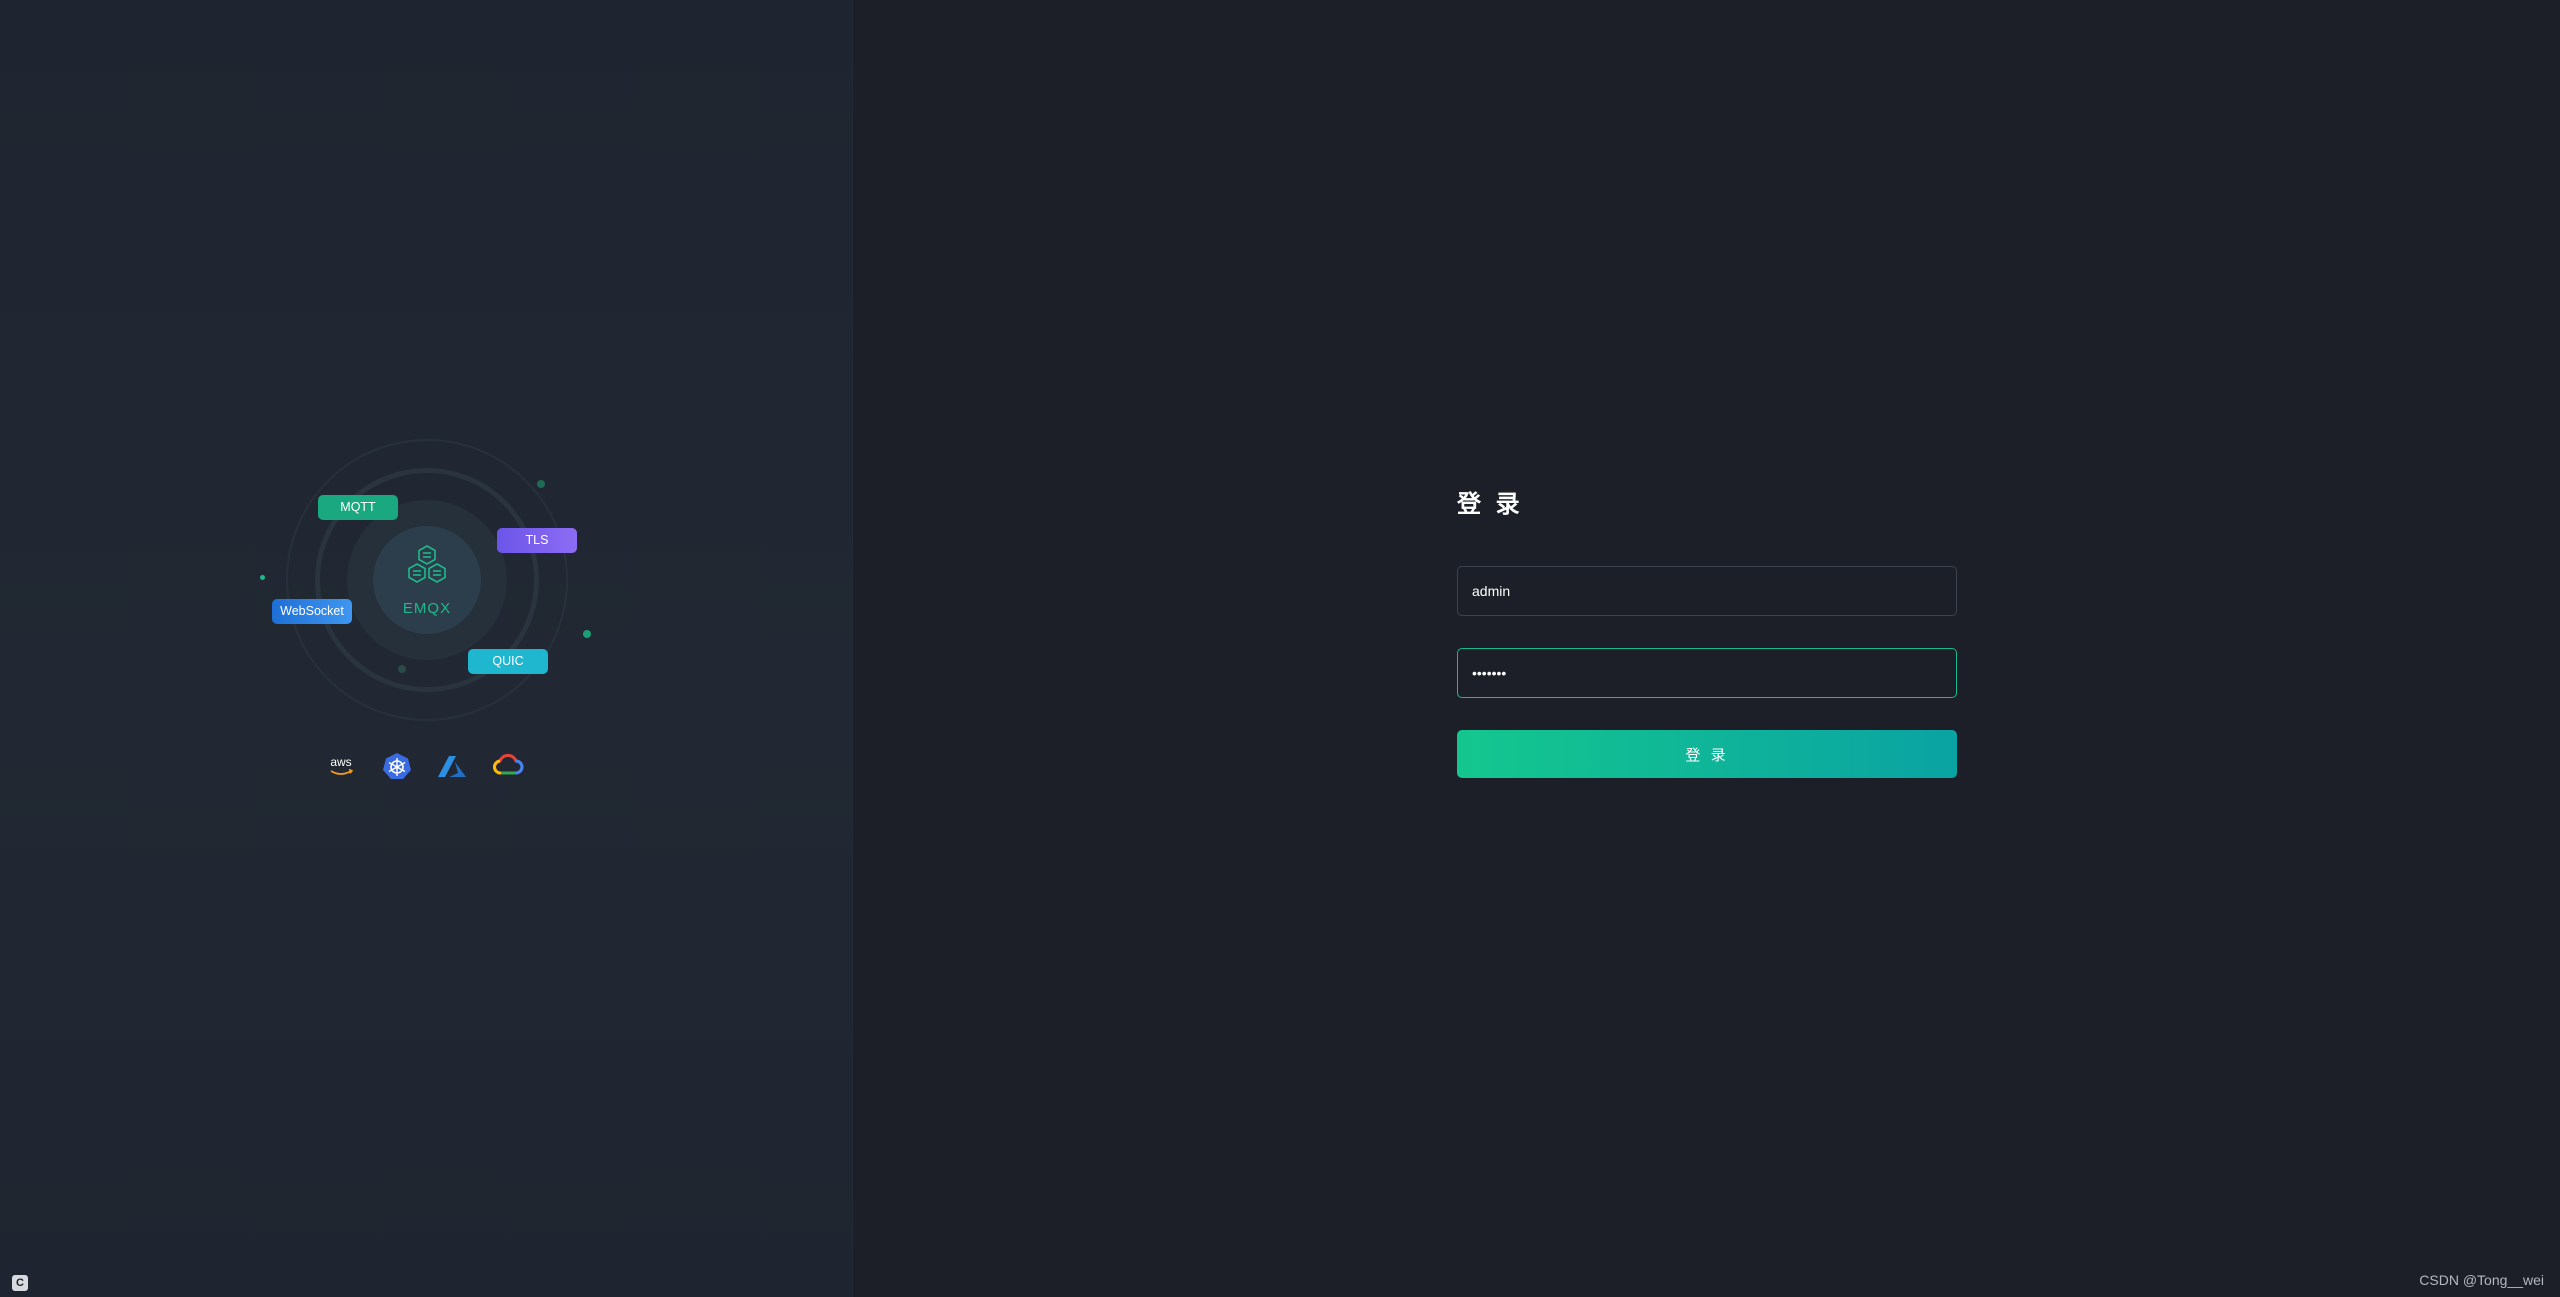 This screenshot has height=1297, width=2560. What do you see at coordinates (427, 564) in the screenshot?
I see `hexagon-cluster-icon` at bounding box center [427, 564].